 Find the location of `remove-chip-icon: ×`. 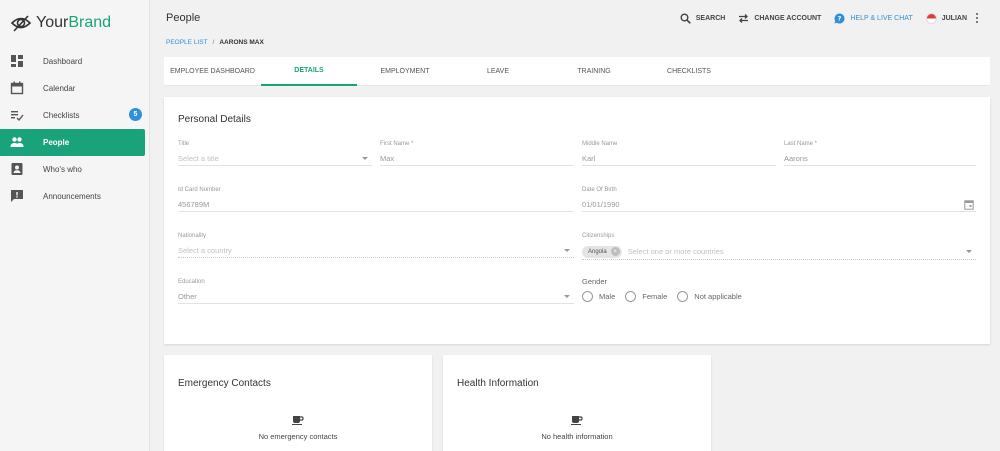

remove-chip-icon: × is located at coordinates (615, 251).